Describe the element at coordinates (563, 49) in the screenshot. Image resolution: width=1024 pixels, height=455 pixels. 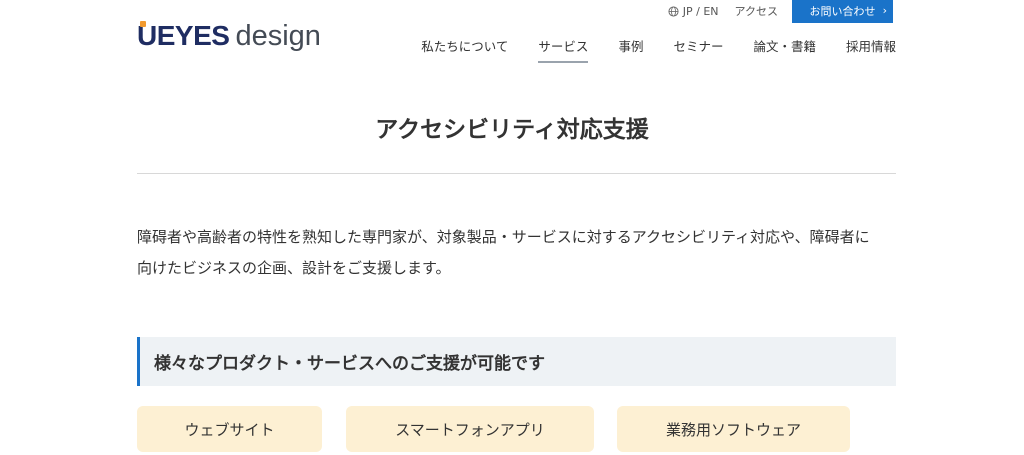
I see `nav-item-services: サービス` at that location.